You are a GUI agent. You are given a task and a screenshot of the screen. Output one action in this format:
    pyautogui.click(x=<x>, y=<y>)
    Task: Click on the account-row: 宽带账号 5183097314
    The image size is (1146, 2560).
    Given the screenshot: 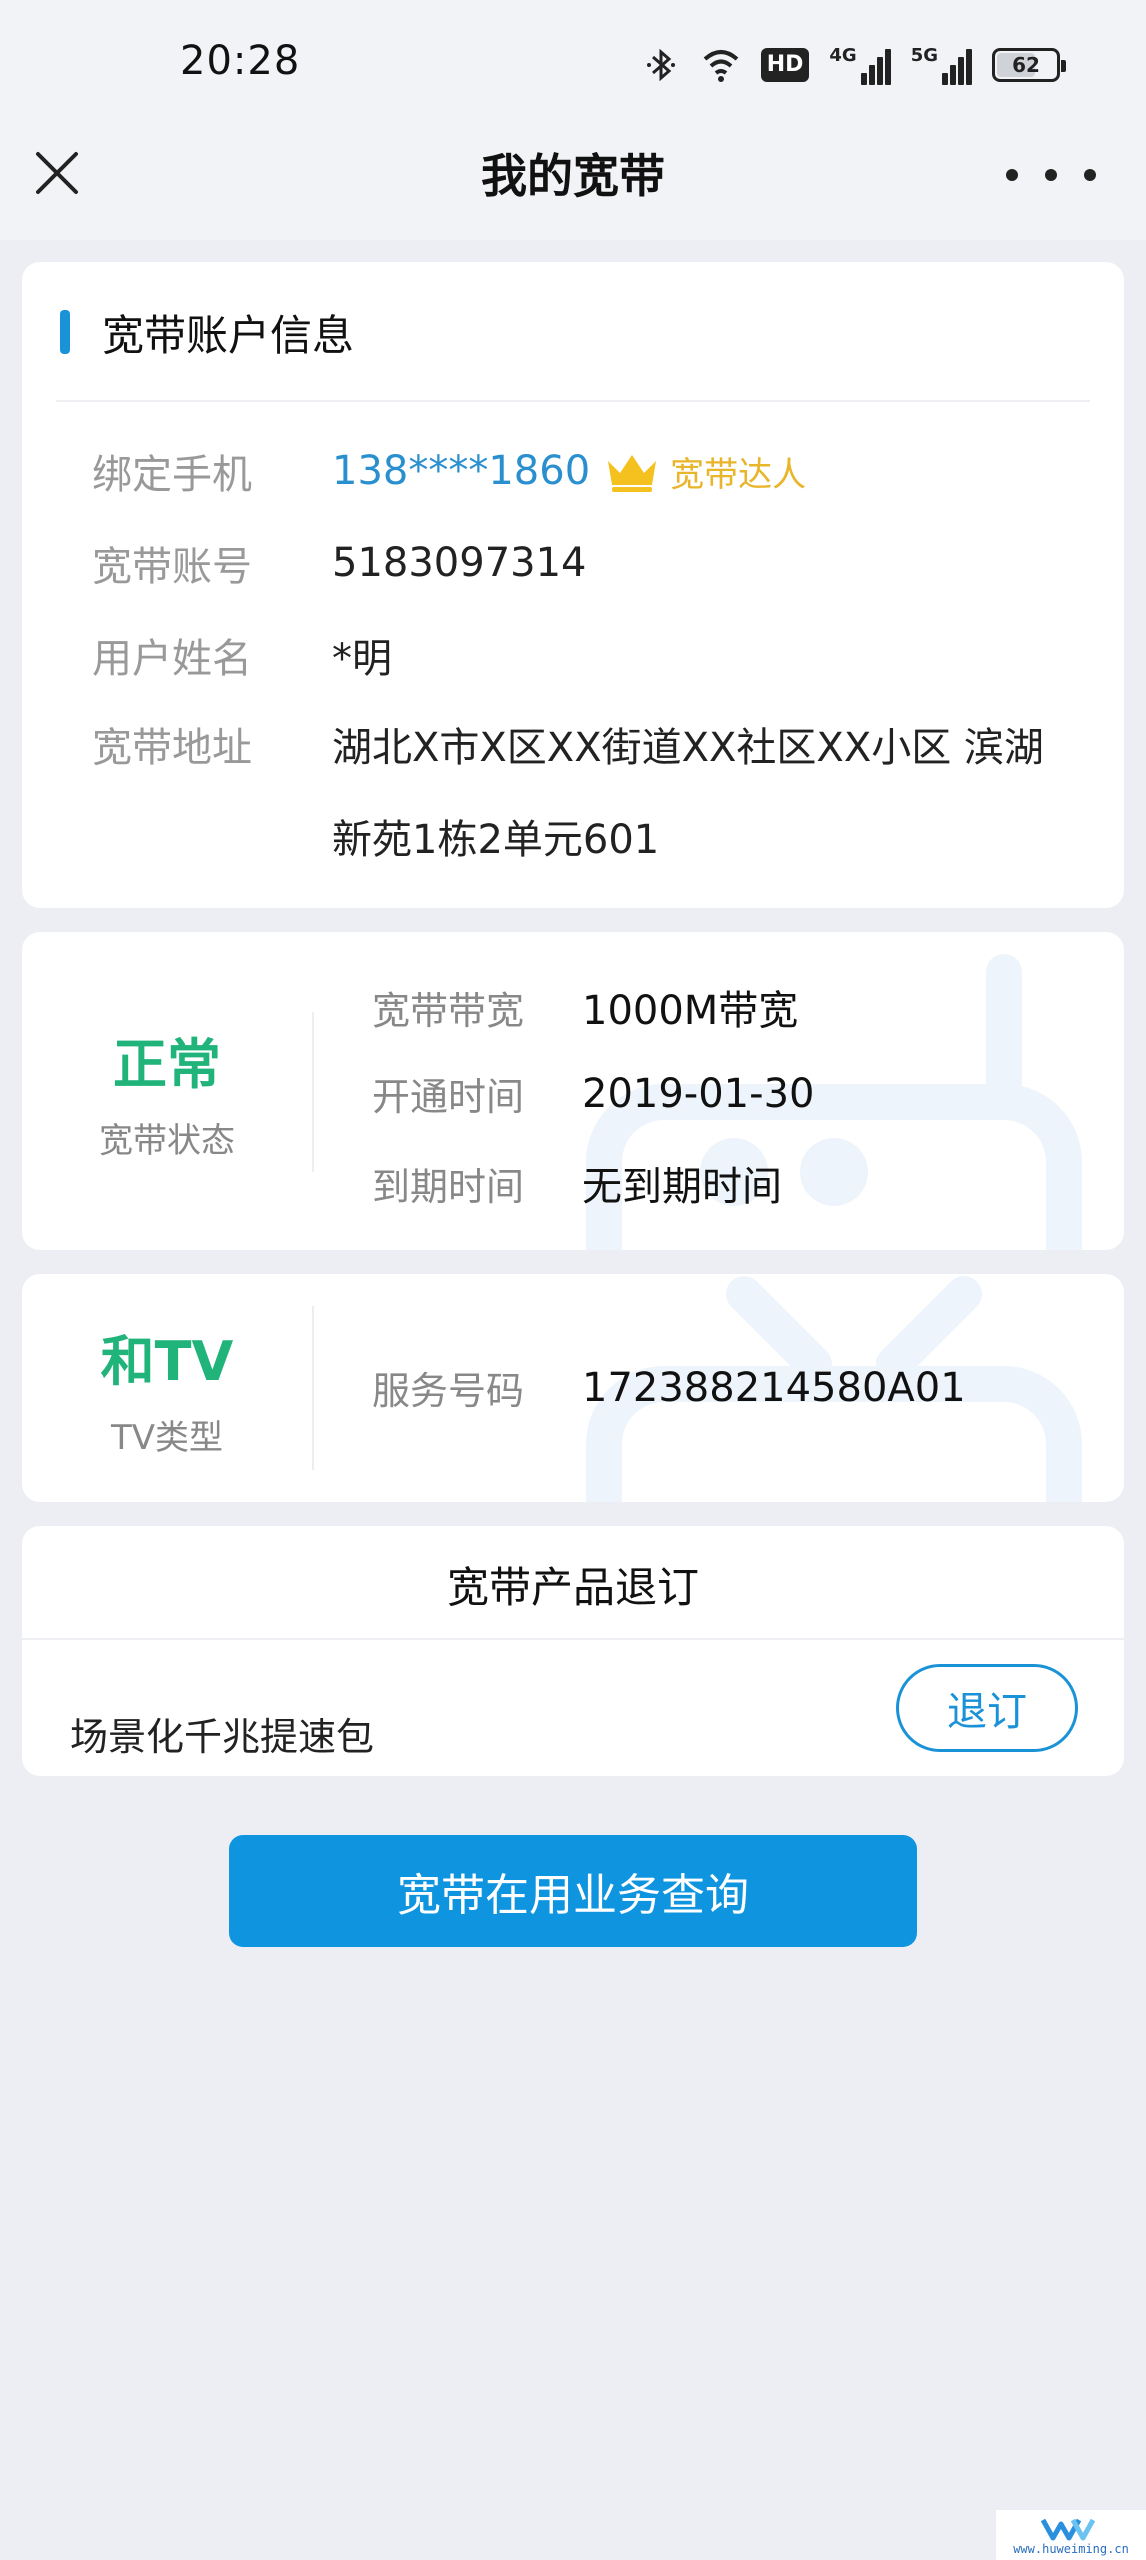 What is the action you would take?
    pyautogui.click(x=339, y=563)
    